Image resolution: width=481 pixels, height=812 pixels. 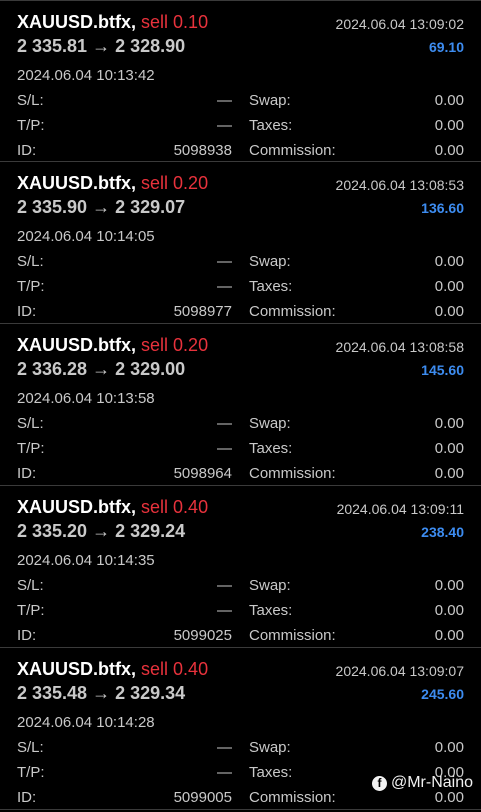 I want to click on deal-side: sell 0.10, so click(x=175, y=22).